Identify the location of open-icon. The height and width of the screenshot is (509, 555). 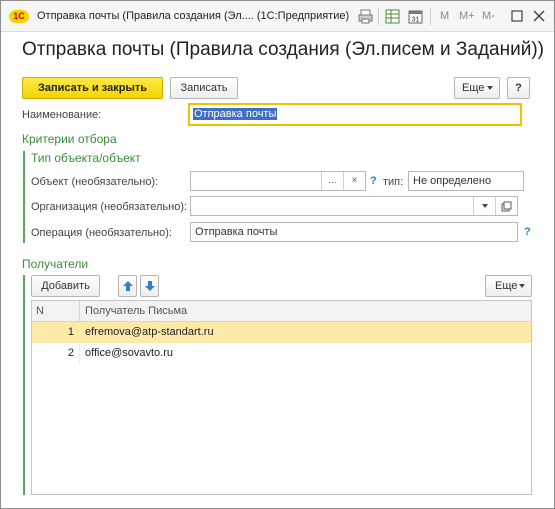
(506, 206).